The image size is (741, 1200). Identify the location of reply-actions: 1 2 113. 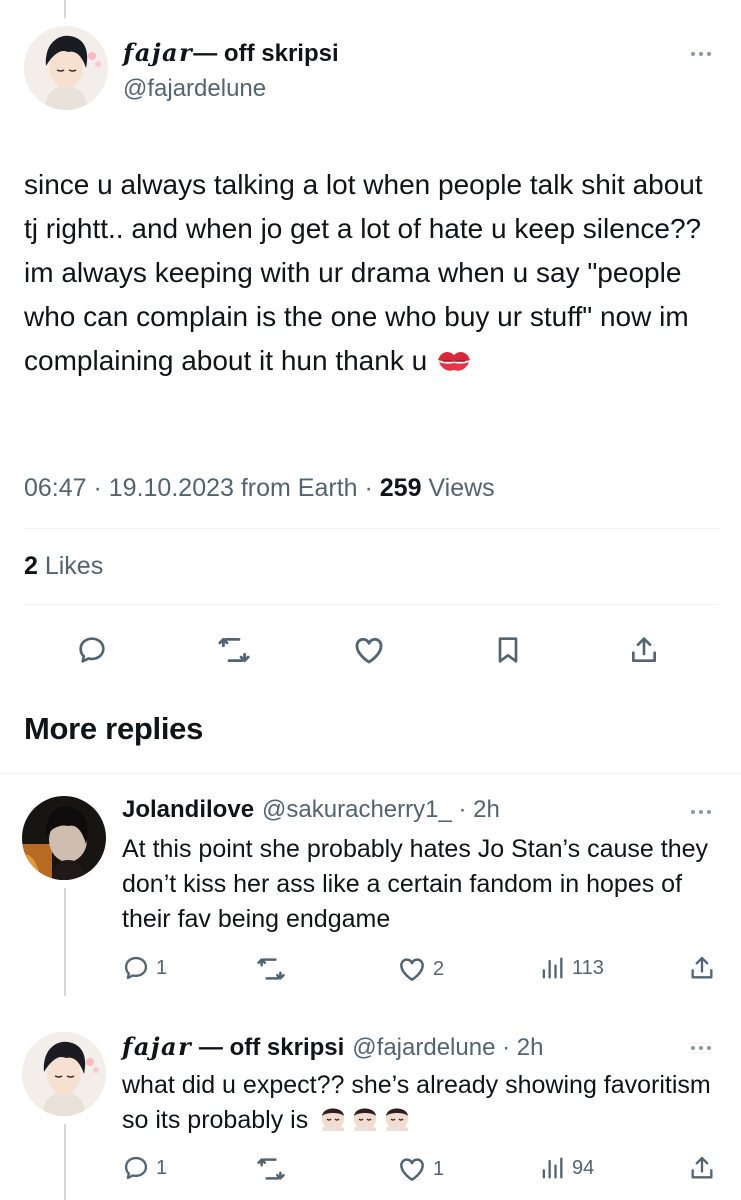
(422, 970).